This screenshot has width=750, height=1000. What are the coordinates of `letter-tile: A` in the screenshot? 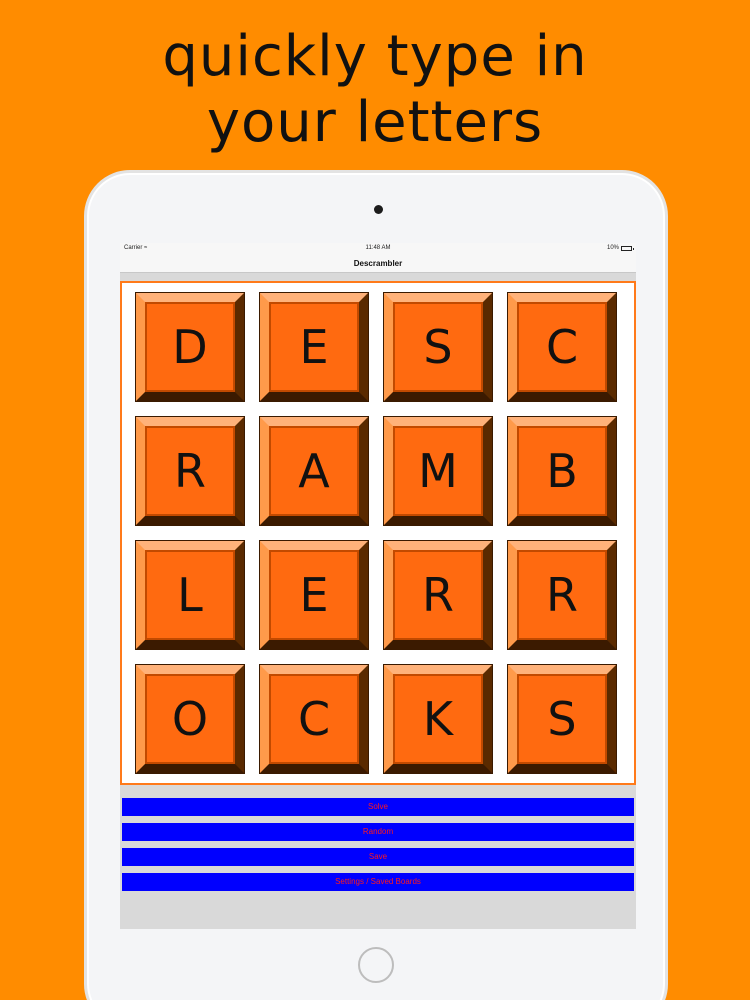 It's located at (314, 471).